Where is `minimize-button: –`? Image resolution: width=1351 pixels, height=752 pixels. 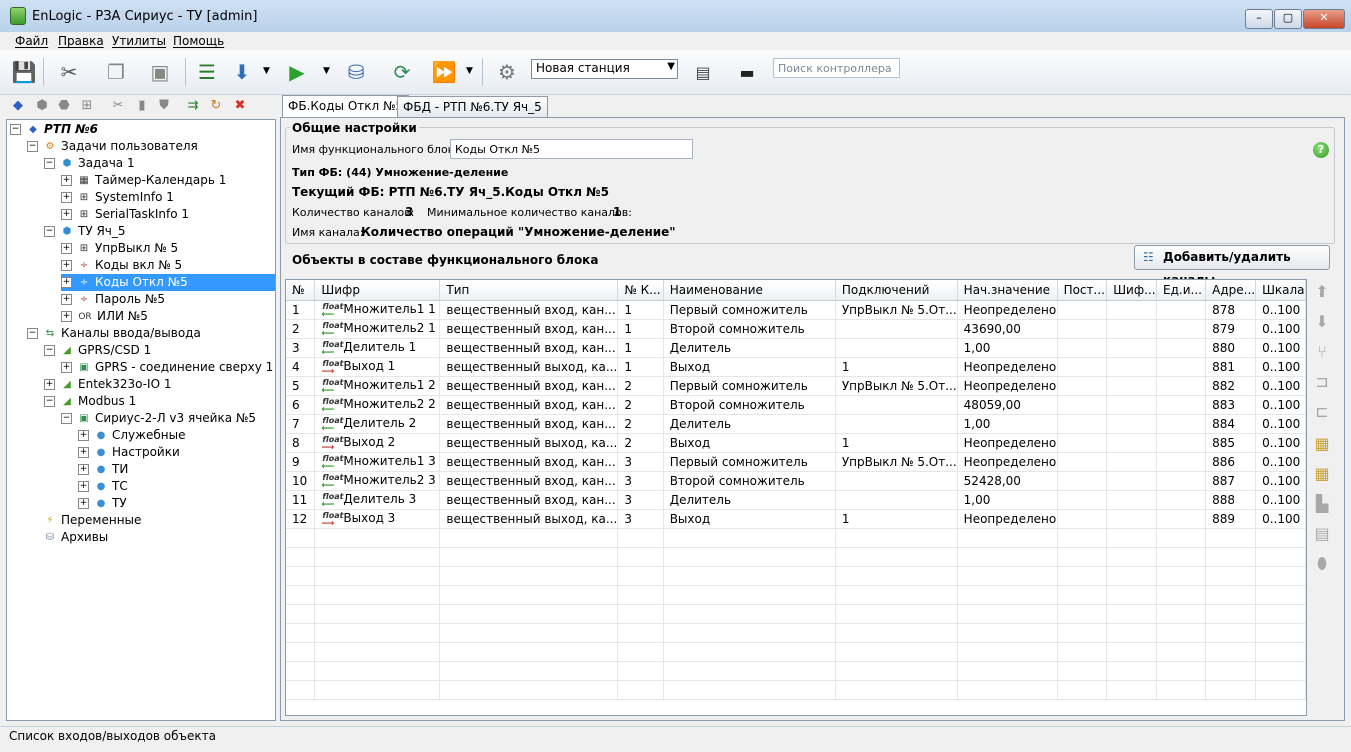 minimize-button: – is located at coordinates (1259, 19).